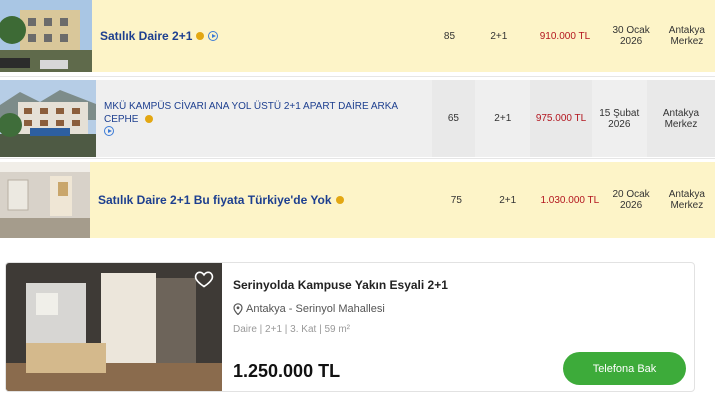  Describe the element at coordinates (315, 309) in the screenshot. I see `card-location-text: Antakya - Serinyol Mahallesi` at that location.